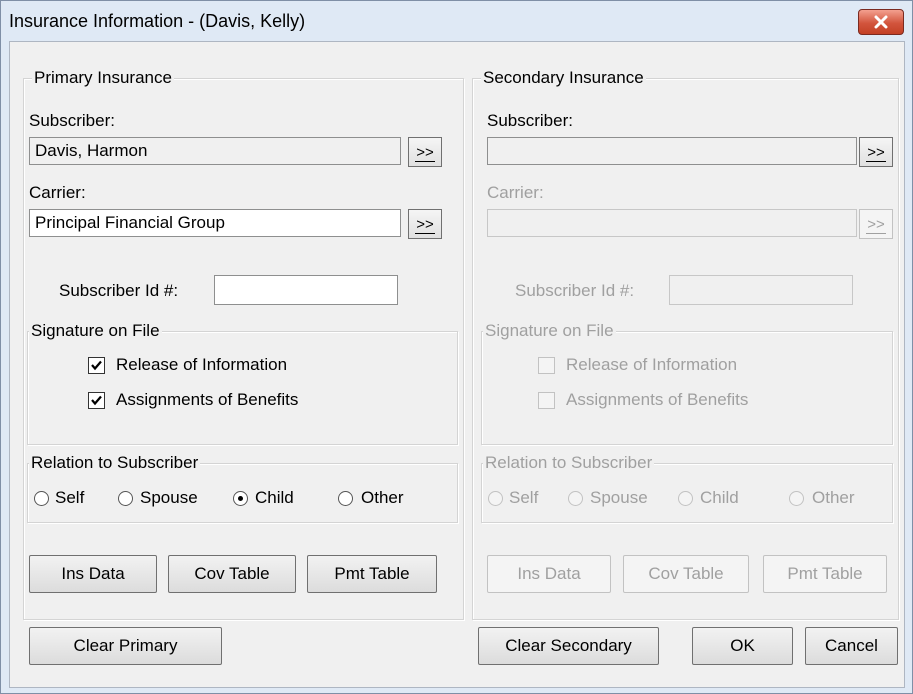 This screenshot has height=694, width=913. What do you see at coordinates (306, 290) in the screenshot?
I see `primary-subscriber-id-input` at bounding box center [306, 290].